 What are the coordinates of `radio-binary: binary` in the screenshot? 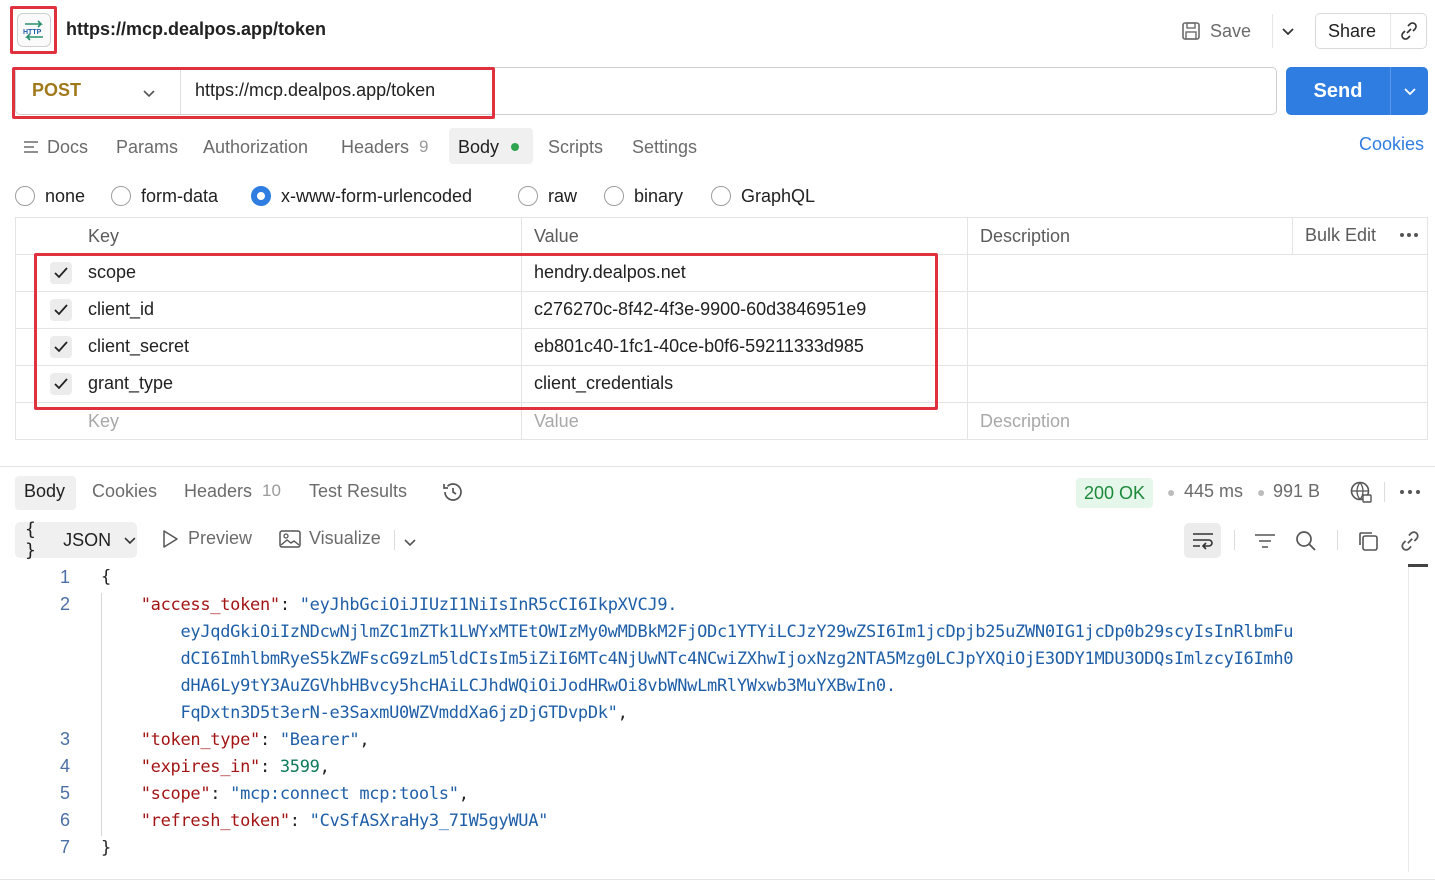 It's located at (643, 196).